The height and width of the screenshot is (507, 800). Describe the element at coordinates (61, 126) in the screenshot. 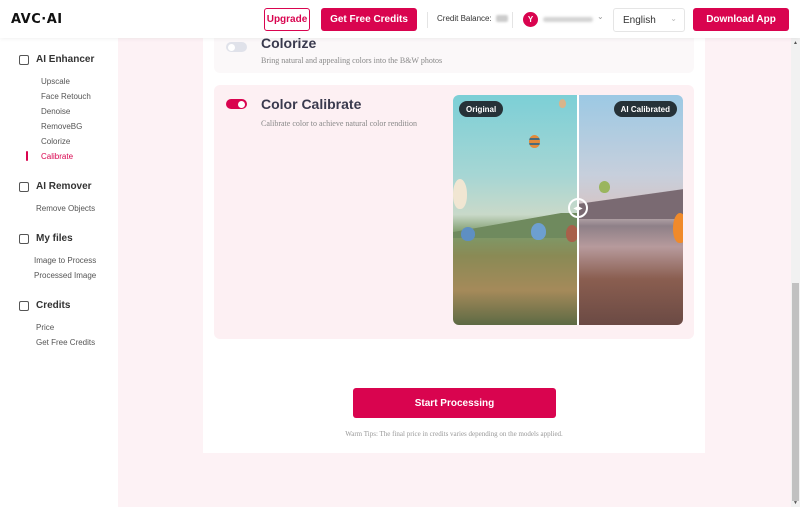

I see `sidebar-item-removebg: RemoveBG` at that location.